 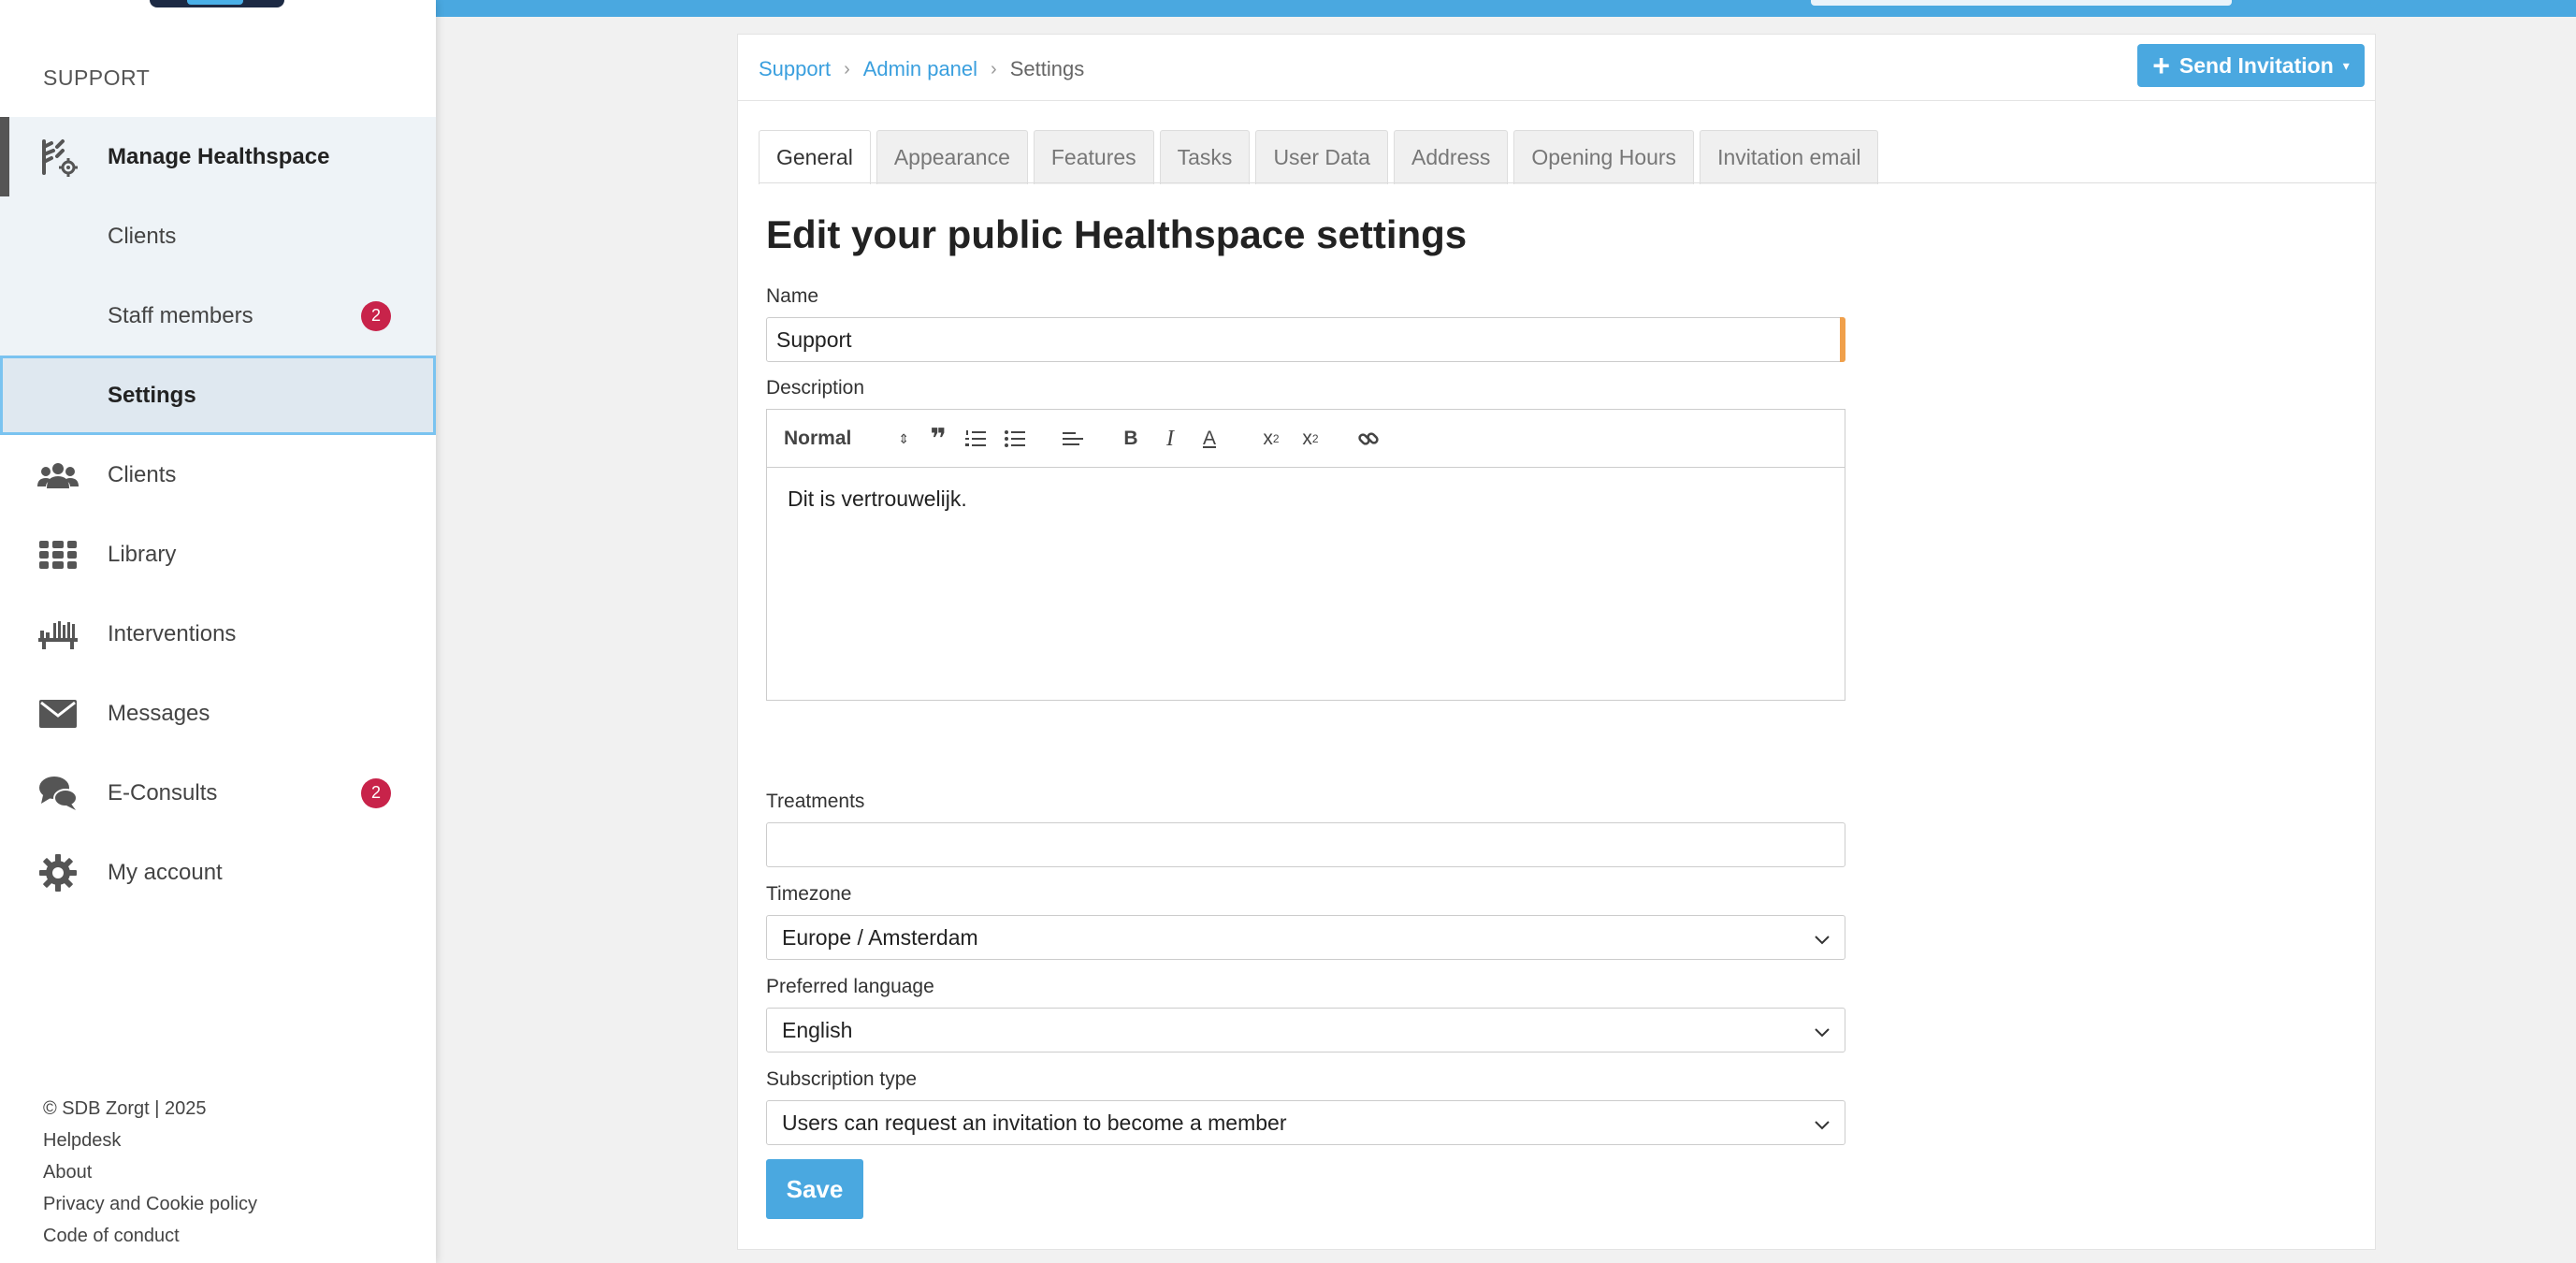 I want to click on sidebar-item-settings: Settings, so click(x=218, y=395).